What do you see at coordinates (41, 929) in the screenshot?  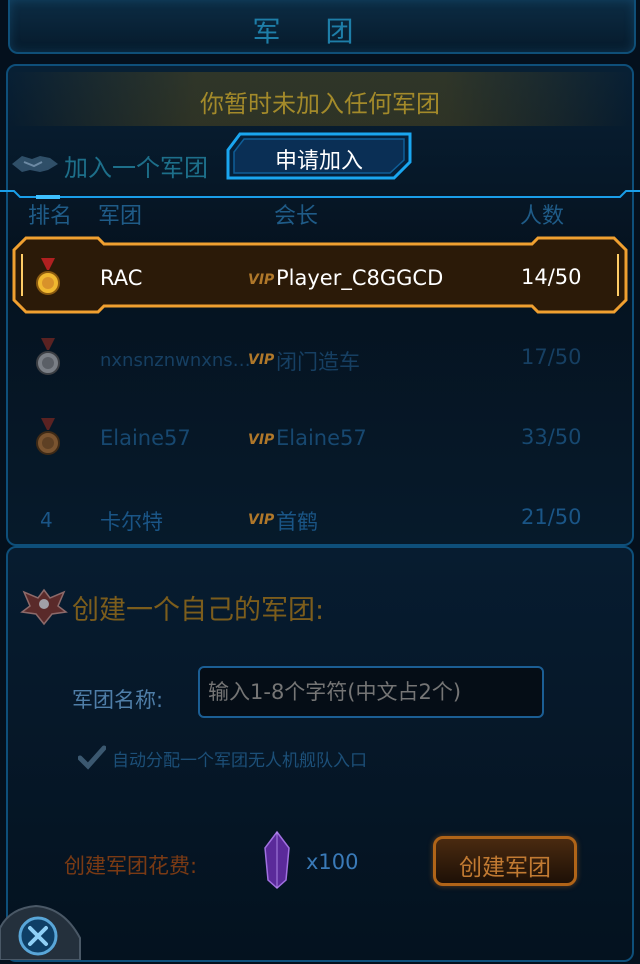 I see `close-button` at bounding box center [41, 929].